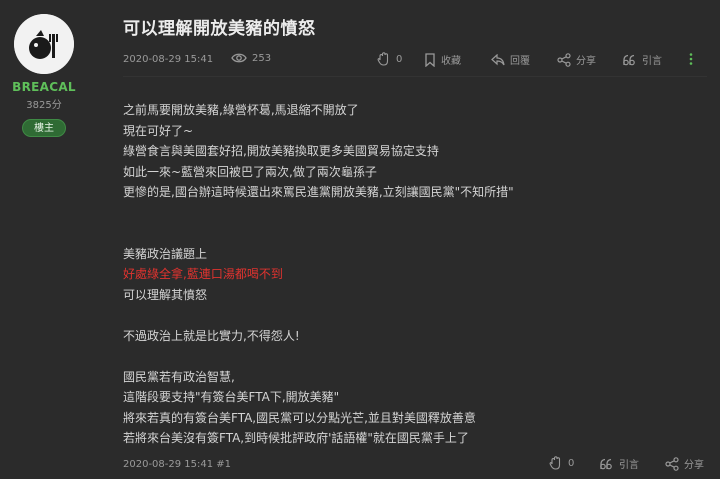 Image resolution: width=720 pixels, height=479 pixels. What do you see at coordinates (299, 417) in the screenshot?
I see `text-line: 將來若真的有簽台美FTA,國民黨可以分點光芒,並且對美國釋放善意` at bounding box center [299, 417].